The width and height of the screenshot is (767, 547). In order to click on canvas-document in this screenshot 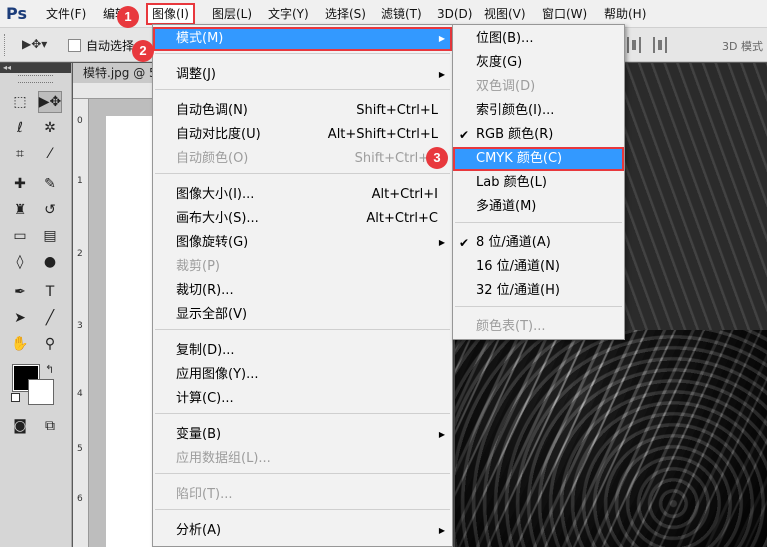, I will do `click(129, 331)`.